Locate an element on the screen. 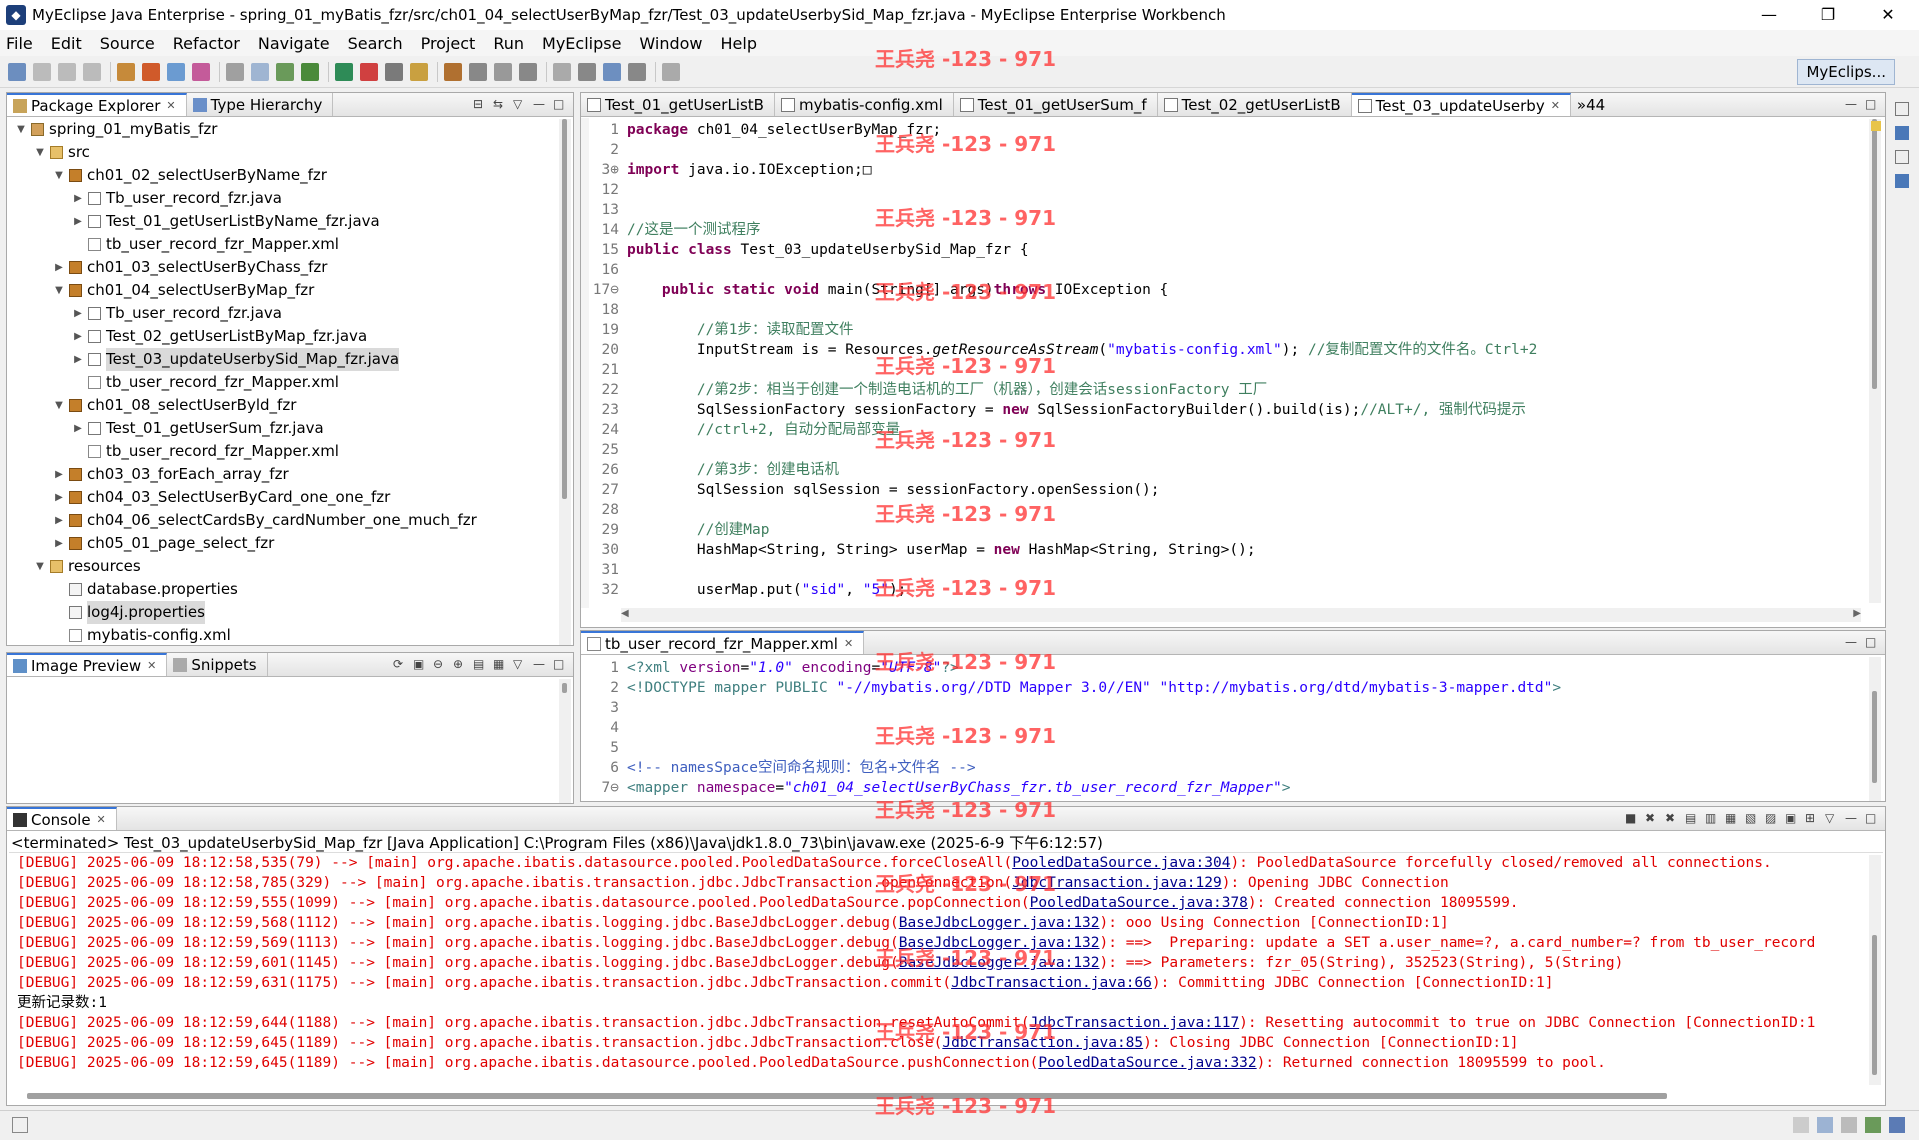 Image resolution: width=1919 pixels, height=1140 pixels. tree-item: ▼ resources is located at coordinates (282, 566).